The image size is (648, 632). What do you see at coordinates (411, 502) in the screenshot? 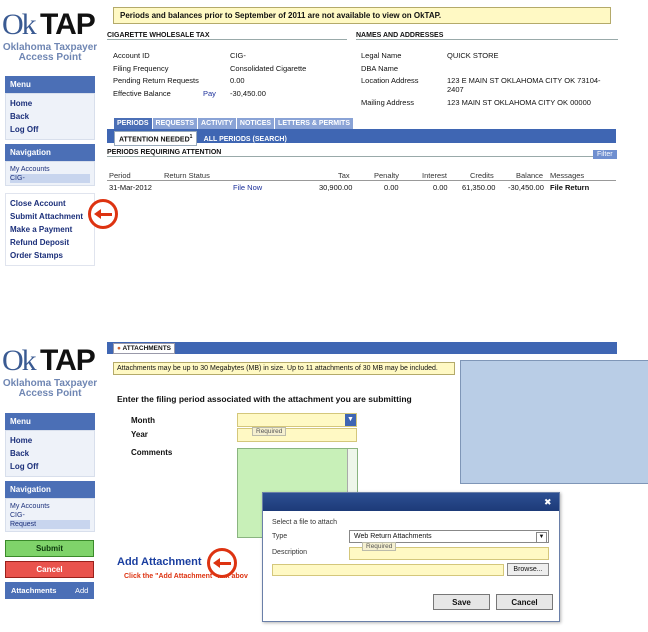
I see `dialog-titlebar` at bounding box center [411, 502].